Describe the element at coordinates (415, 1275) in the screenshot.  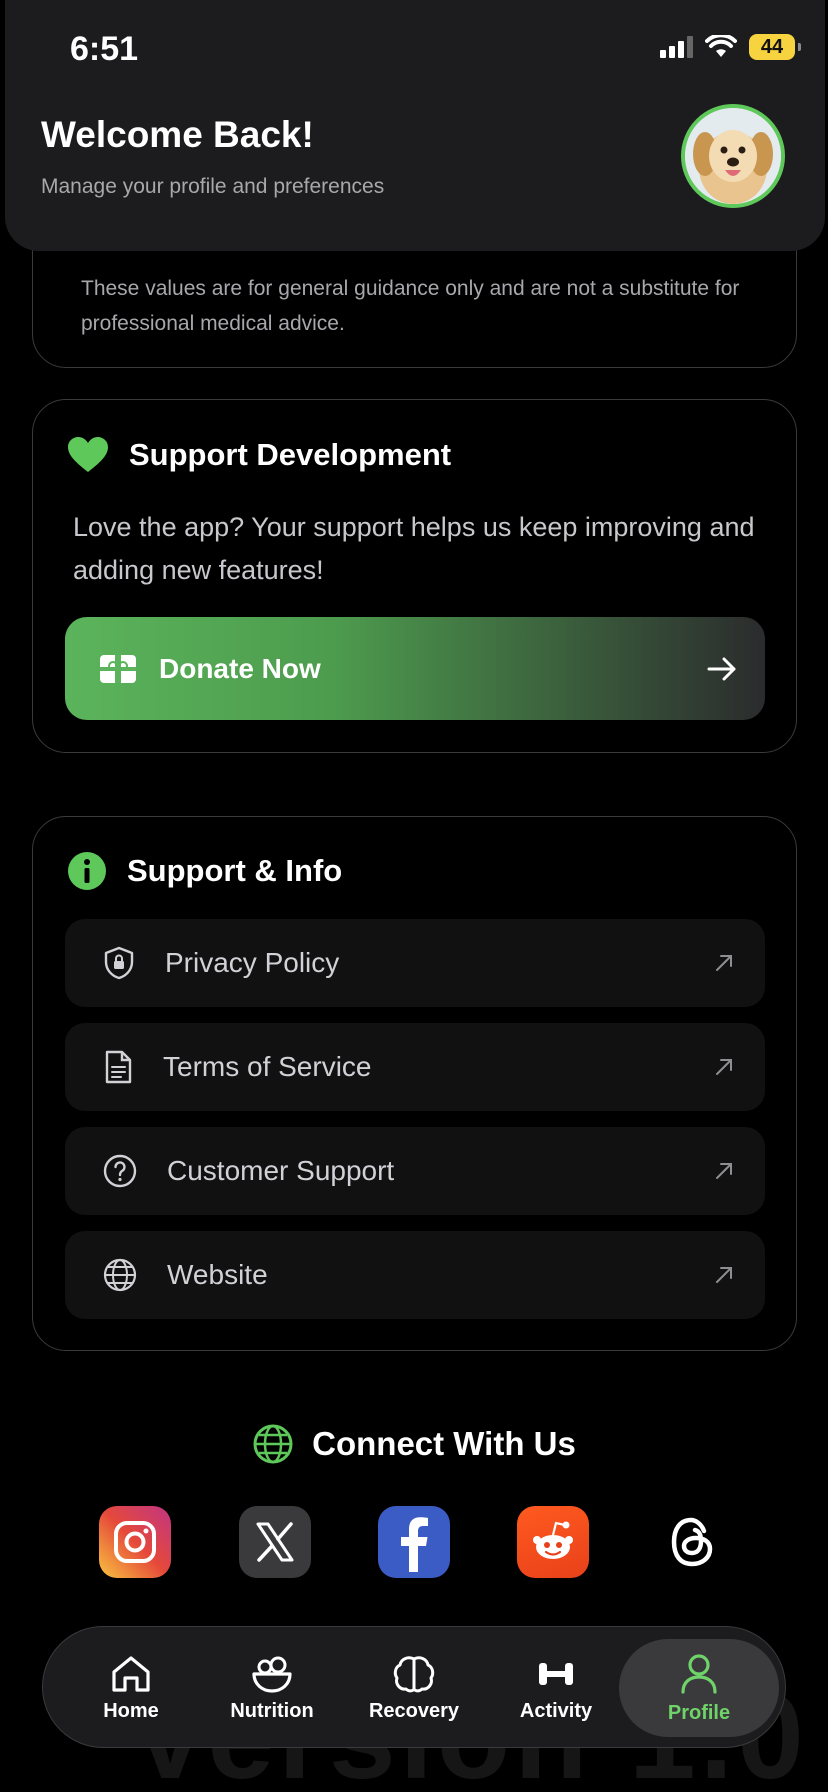
I see `website-item: Website` at that location.